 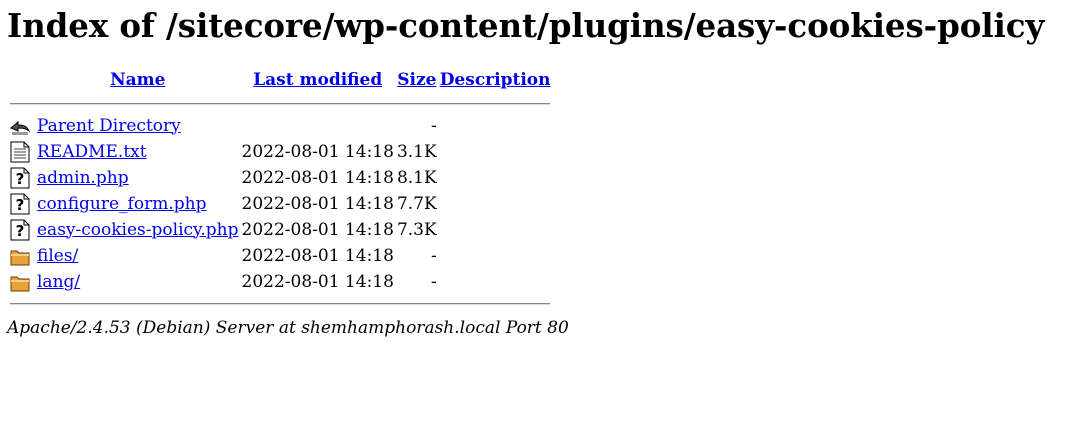 I want to click on table-row: files/ 2022-08-01 14:18 -, so click(x=280, y=255).